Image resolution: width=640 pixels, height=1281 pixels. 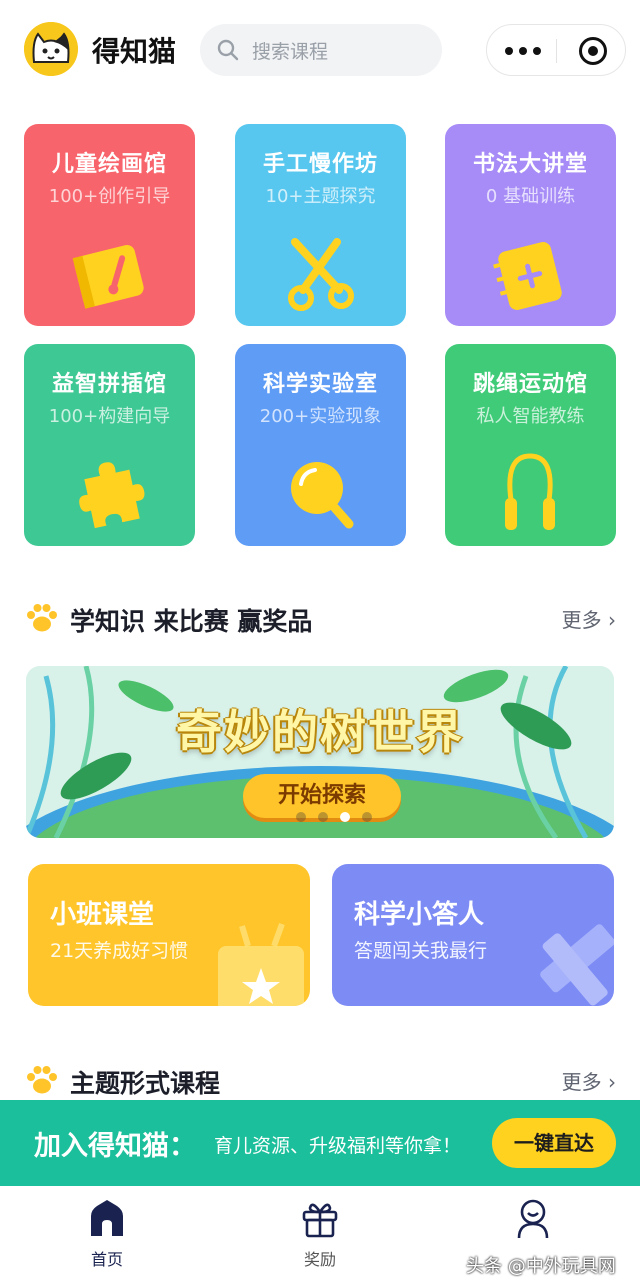 What do you see at coordinates (473, 935) in the screenshot?
I see `promo-card-science-quiz: 科学小答人 答题闯关我最行` at bounding box center [473, 935].